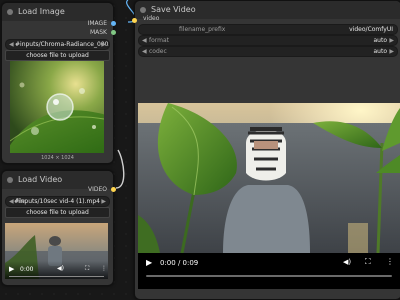  I want to click on image-preview, so click(57, 107).